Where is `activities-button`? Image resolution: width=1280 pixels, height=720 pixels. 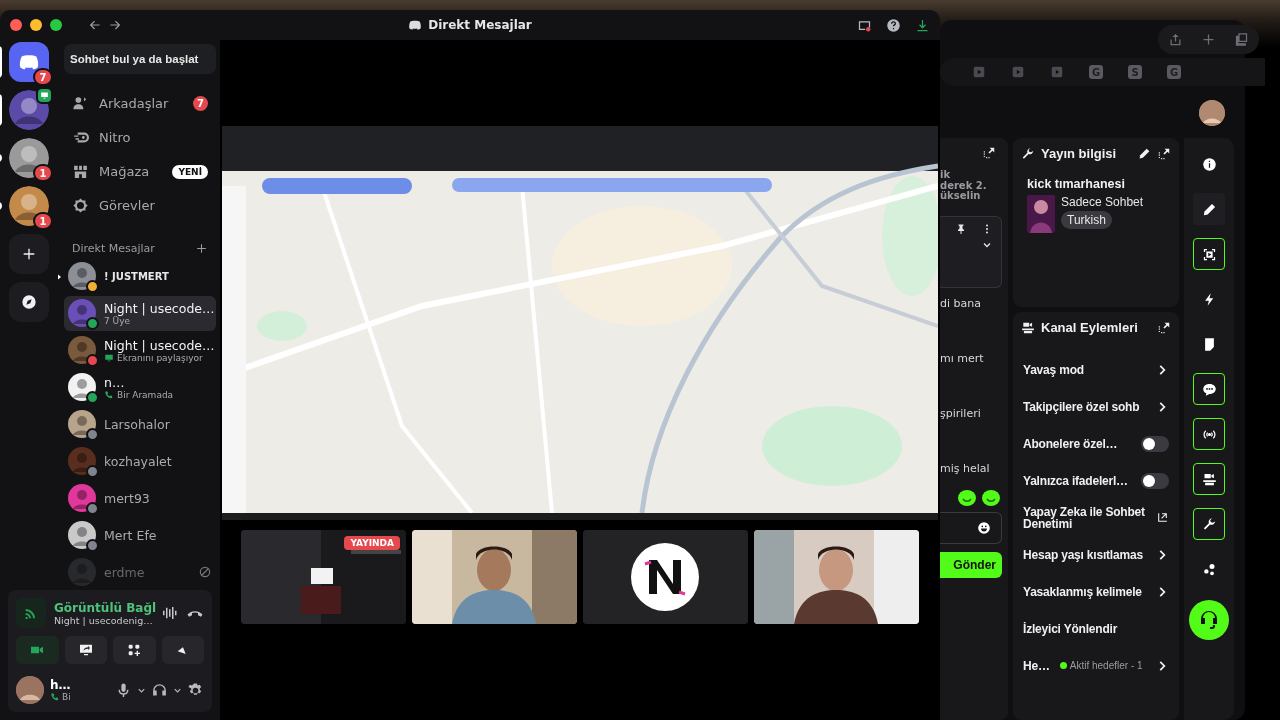 activities-button is located at coordinates (134, 650).